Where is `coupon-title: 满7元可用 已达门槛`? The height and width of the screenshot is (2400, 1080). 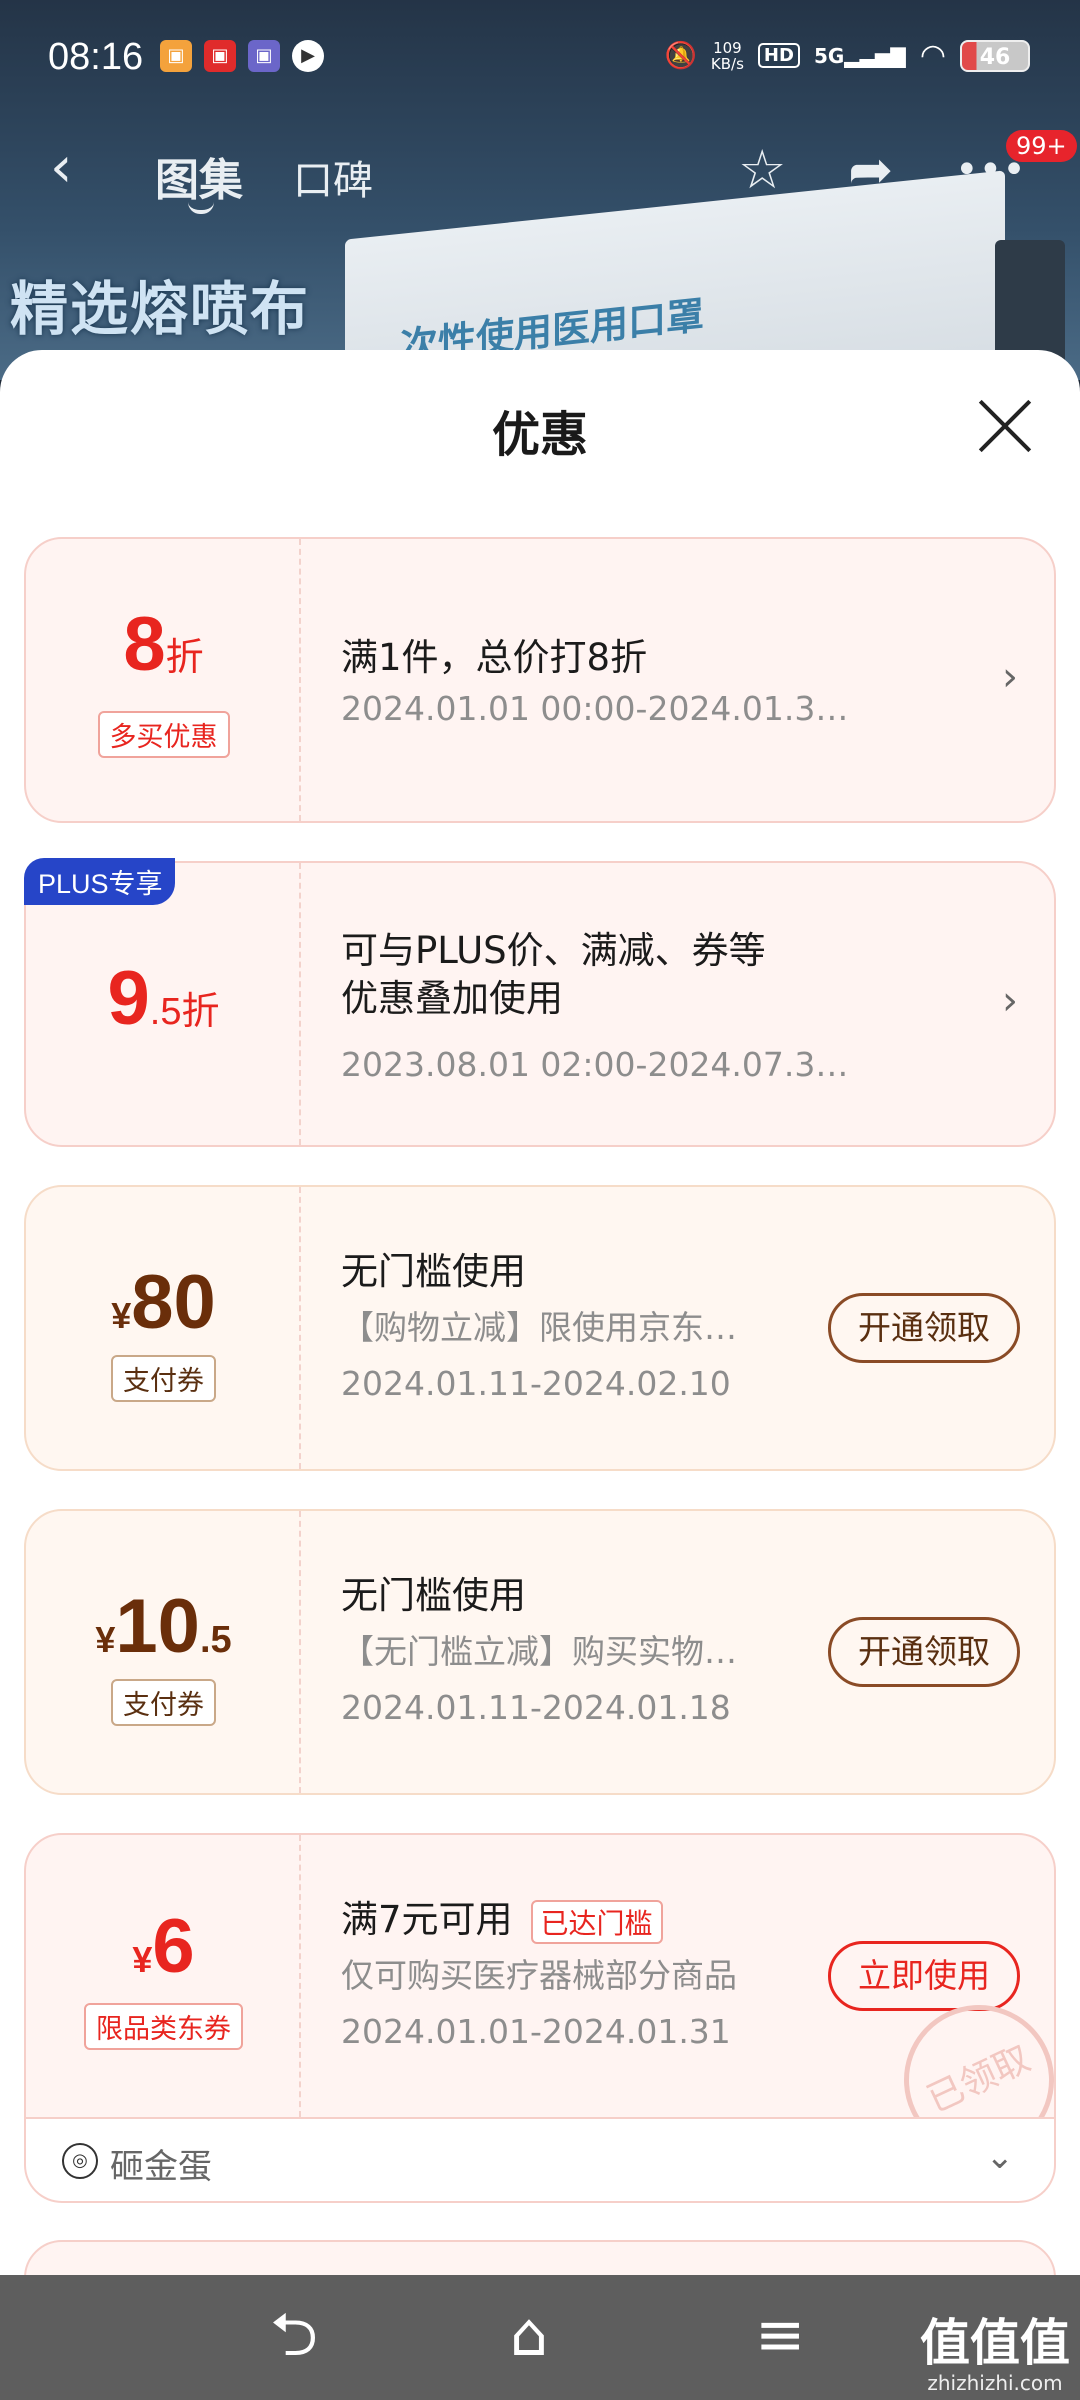 coupon-title: 满7元可用 已达门槛 is located at coordinates (502, 1916).